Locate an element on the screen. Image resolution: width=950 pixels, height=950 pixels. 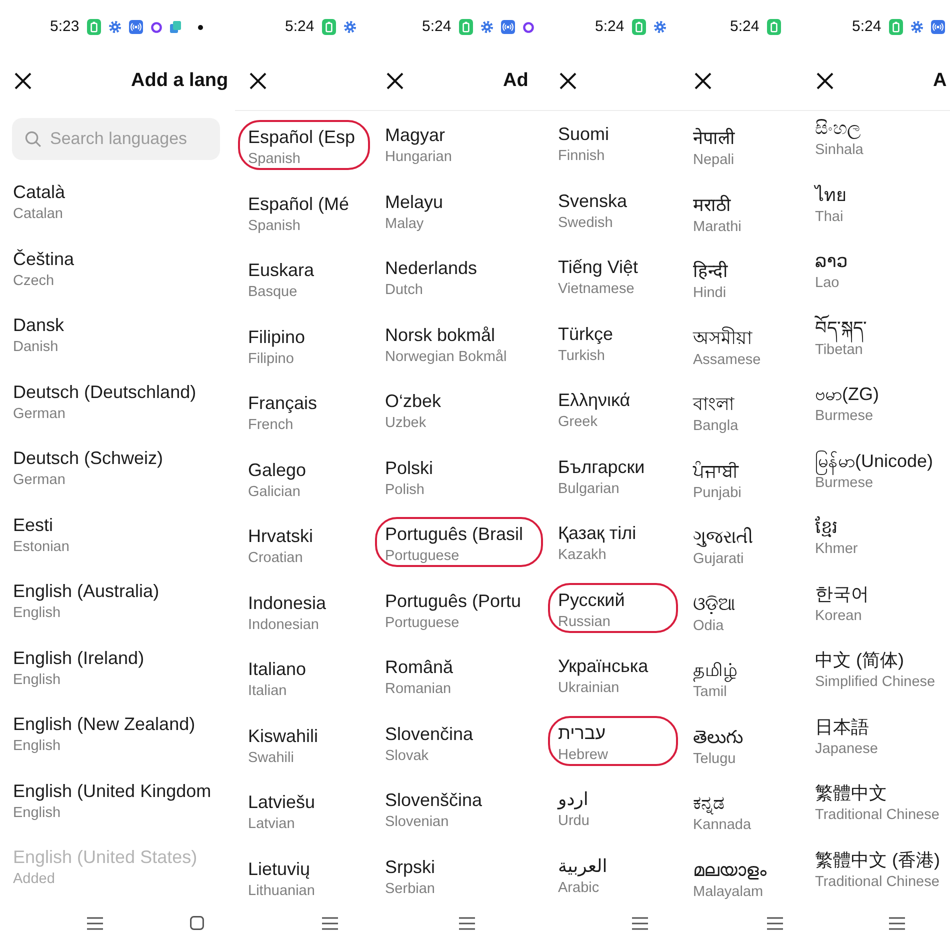
language-name: Български is located at coordinates (601, 466).